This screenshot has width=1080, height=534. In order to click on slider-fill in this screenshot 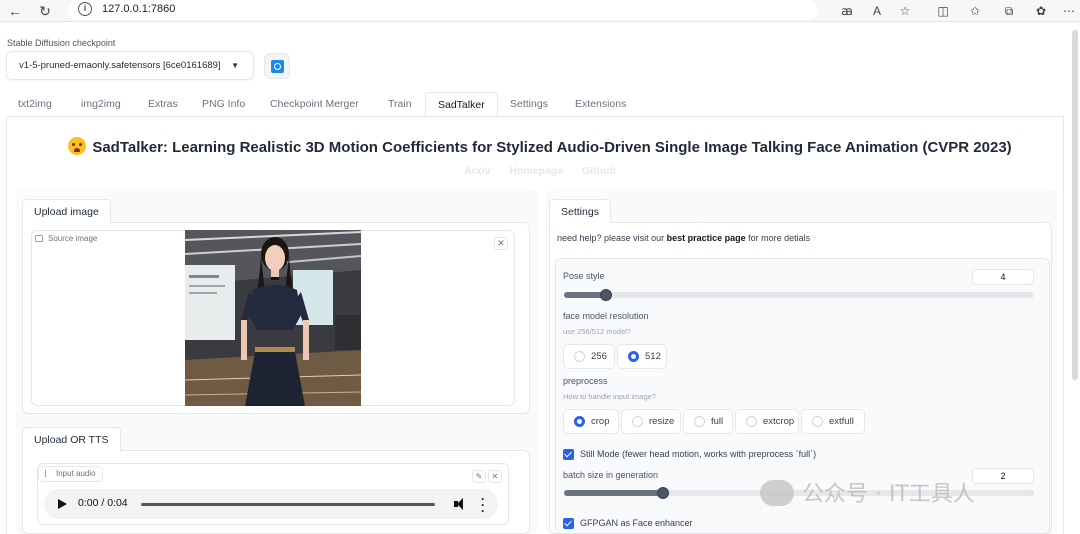, I will do `click(613, 493)`.